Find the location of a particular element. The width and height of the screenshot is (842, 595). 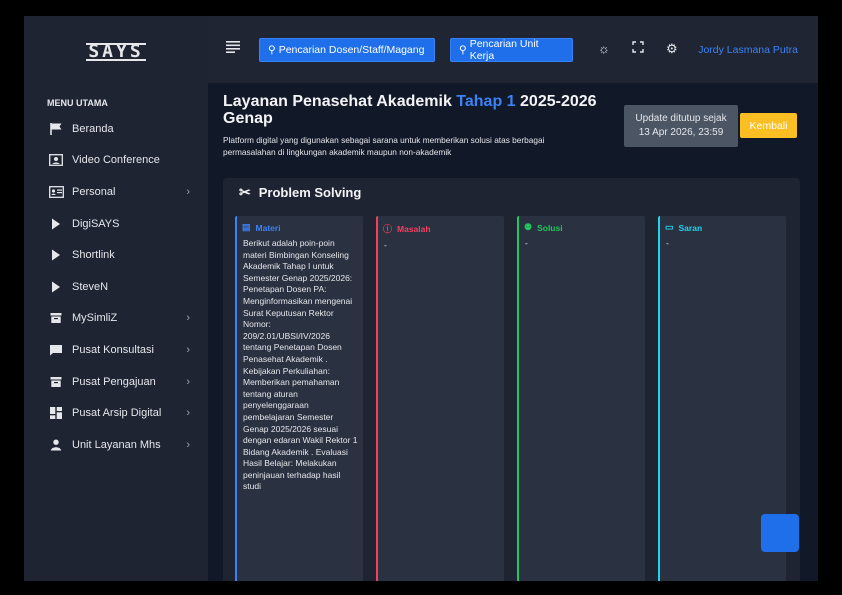

column-solusi-header: ⚉ Solusi is located at coordinates (582, 227).